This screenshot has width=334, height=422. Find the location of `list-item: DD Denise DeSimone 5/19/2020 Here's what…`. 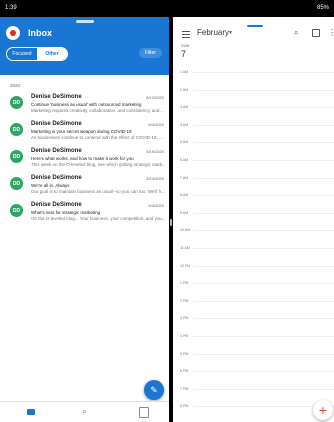

list-item: DD Denise DeSimone 5/19/2020 Here's what… is located at coordinates (84, 159).